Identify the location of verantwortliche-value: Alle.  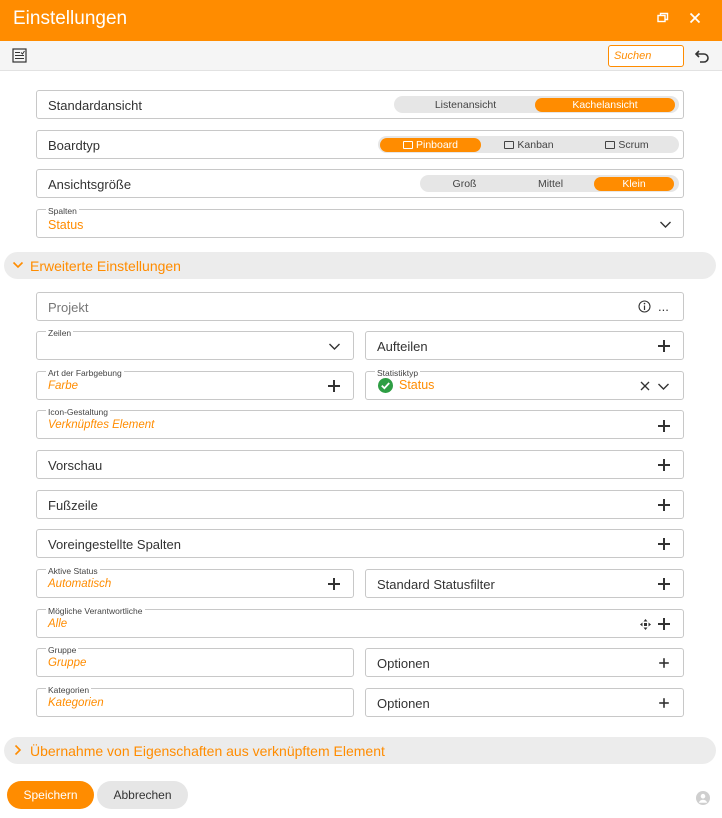
(58, 624).